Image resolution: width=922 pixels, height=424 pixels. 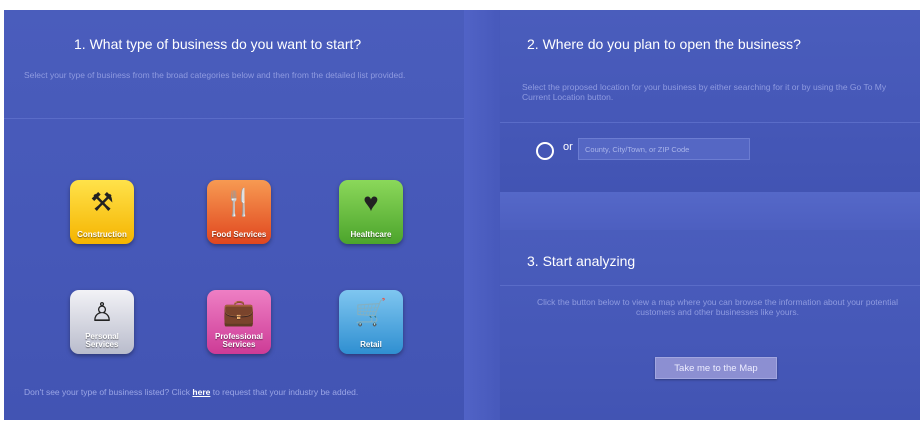 I want to click on heart-pulse-icon: ♥, so click(x=371, y=202).